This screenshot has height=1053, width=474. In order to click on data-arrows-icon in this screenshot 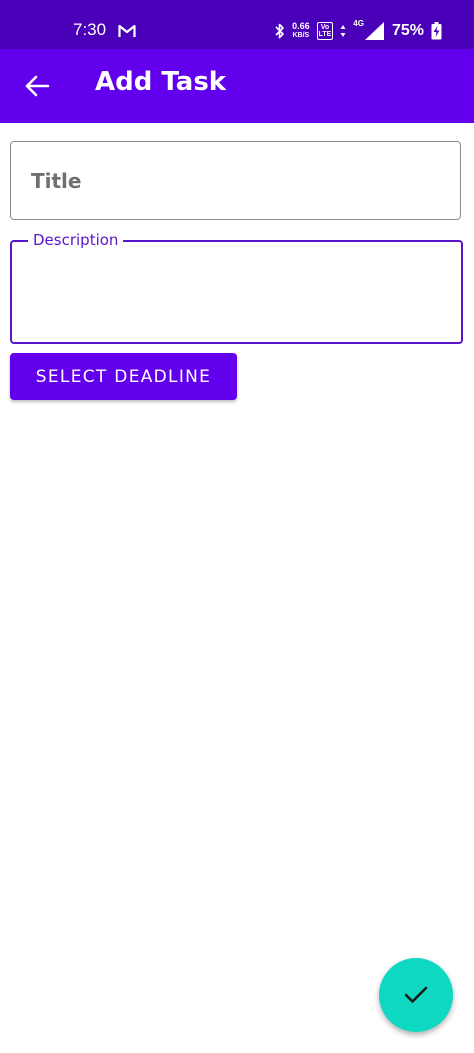, I will do `click(343, 31)`.